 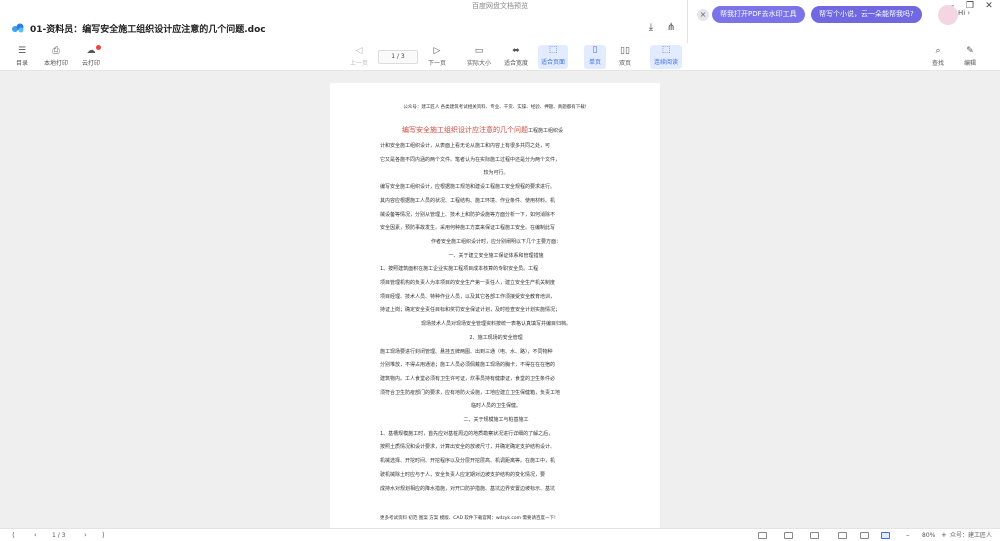 What do you see at coordinates (468, 488) in the screenshot?
I see `document-line: 成持水对规划相应的降水措施，对开口防护措施、基坑边界安置边坡标示、基坑` at bounding box center [468, 488].